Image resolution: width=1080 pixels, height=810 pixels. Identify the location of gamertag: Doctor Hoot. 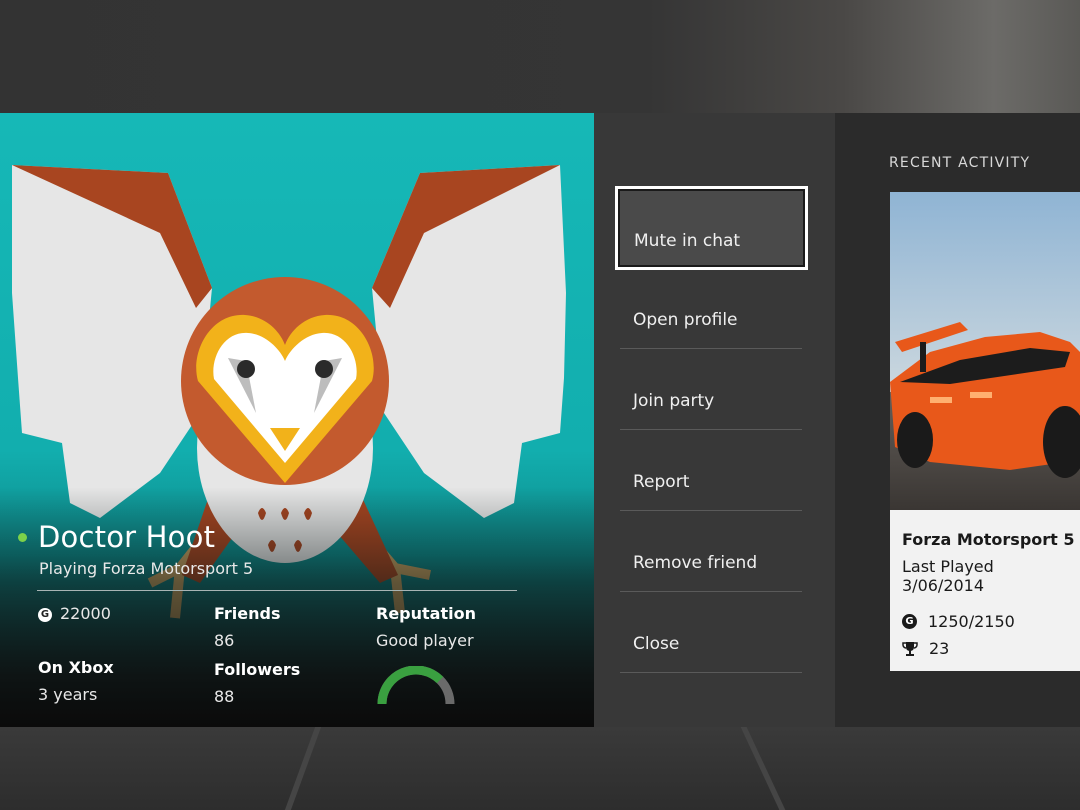
(127, 537).